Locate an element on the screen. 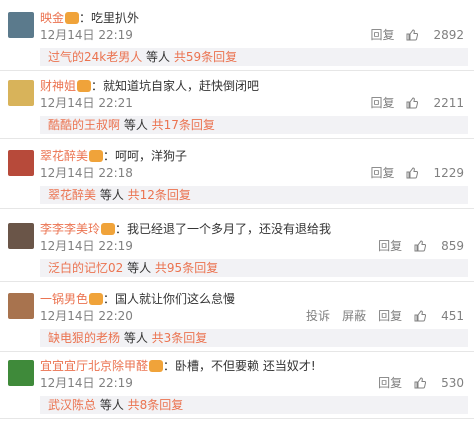 This screenshot has width=474, height=442. reply-user-link: 缺电狠的老杨 is located at coordinates (84, 338).